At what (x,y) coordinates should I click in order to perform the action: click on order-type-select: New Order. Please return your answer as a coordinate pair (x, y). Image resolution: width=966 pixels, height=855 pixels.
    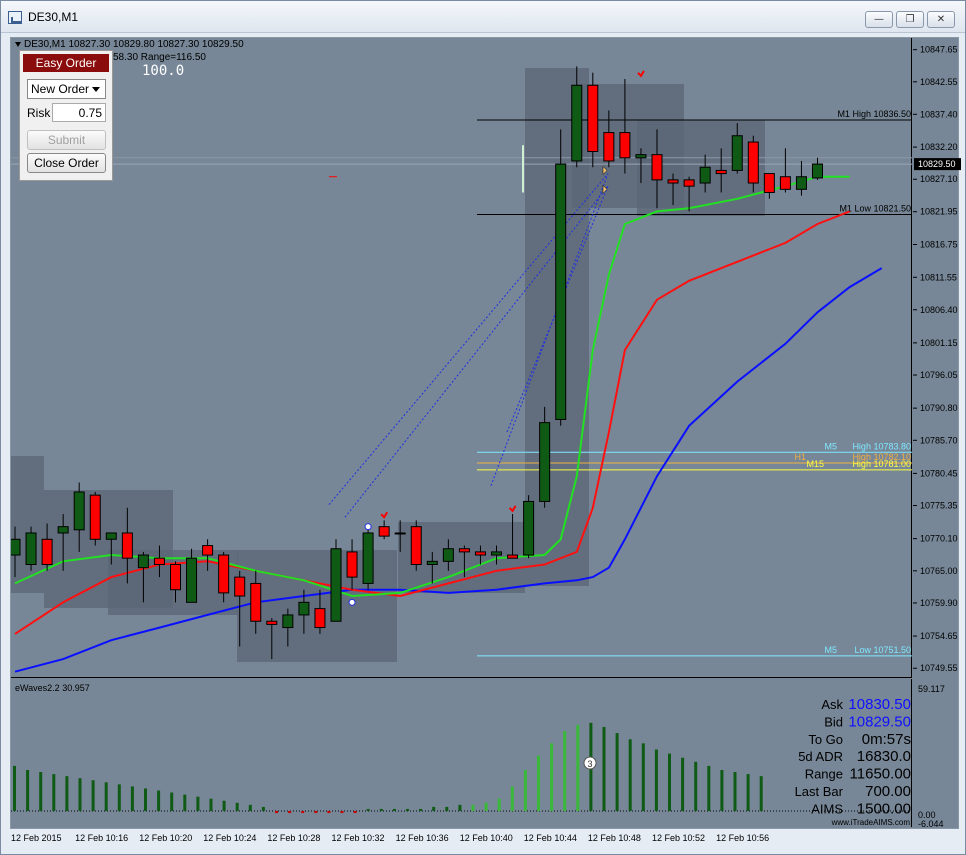
    Looking at the image, I should click on (66, 89).